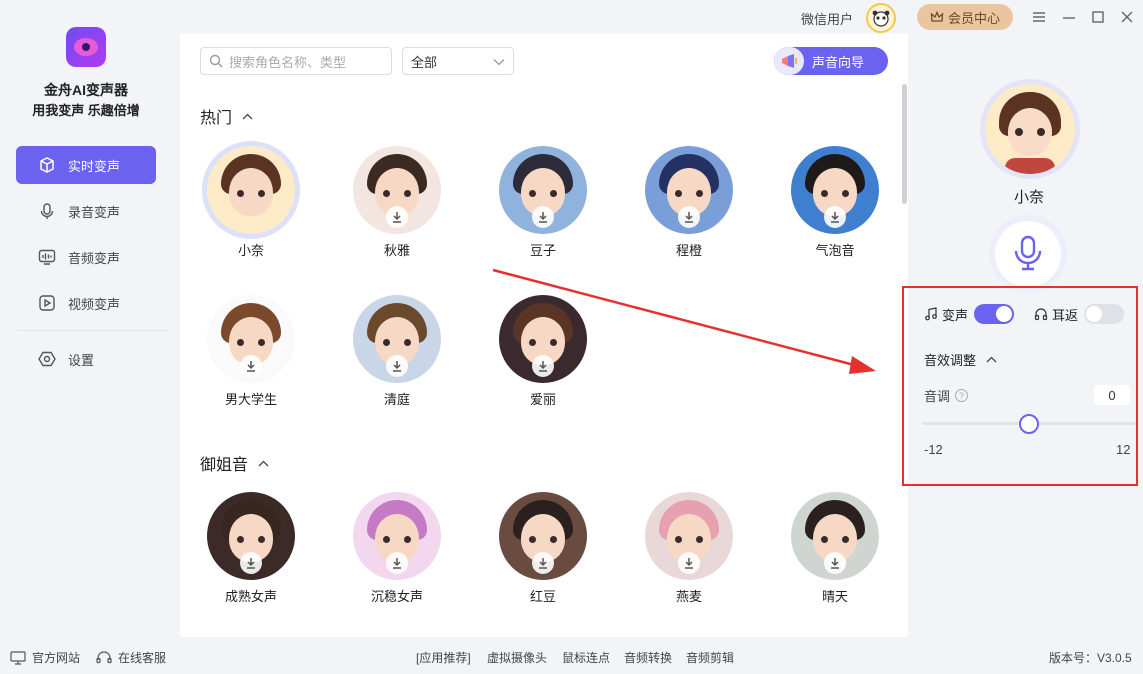 The height and width of the screenshot is (674, 1143). I want to click on voice-control-box: 变声 耳返 音效调整 音调 ? 0 -12 12, so click(1020, 386).